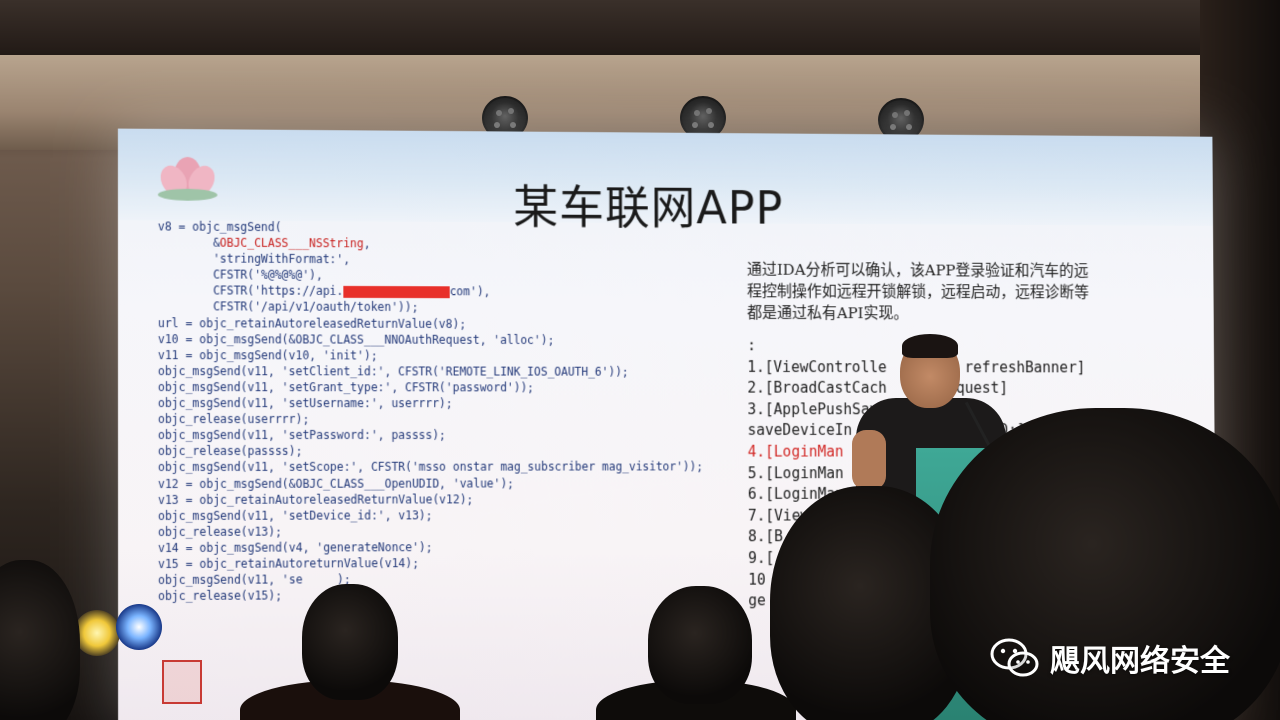 The image size is (1280, 720). Describe the element at coordinates (324, 291) in the screenshot. I see `code-line: CFSTR('https://api. com'),` at that location.